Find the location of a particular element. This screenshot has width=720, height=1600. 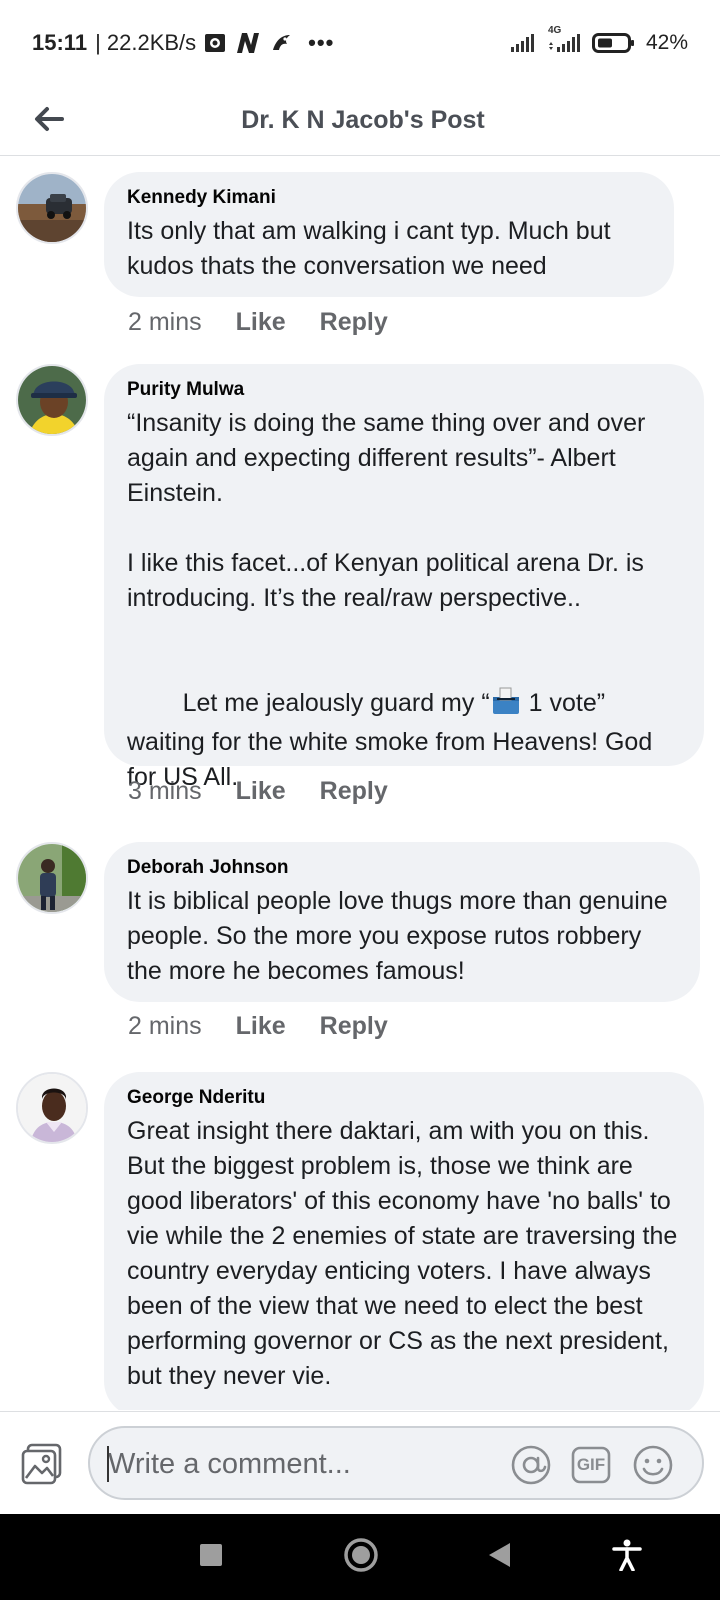

signal-icon is located at coordinates (523, 43).